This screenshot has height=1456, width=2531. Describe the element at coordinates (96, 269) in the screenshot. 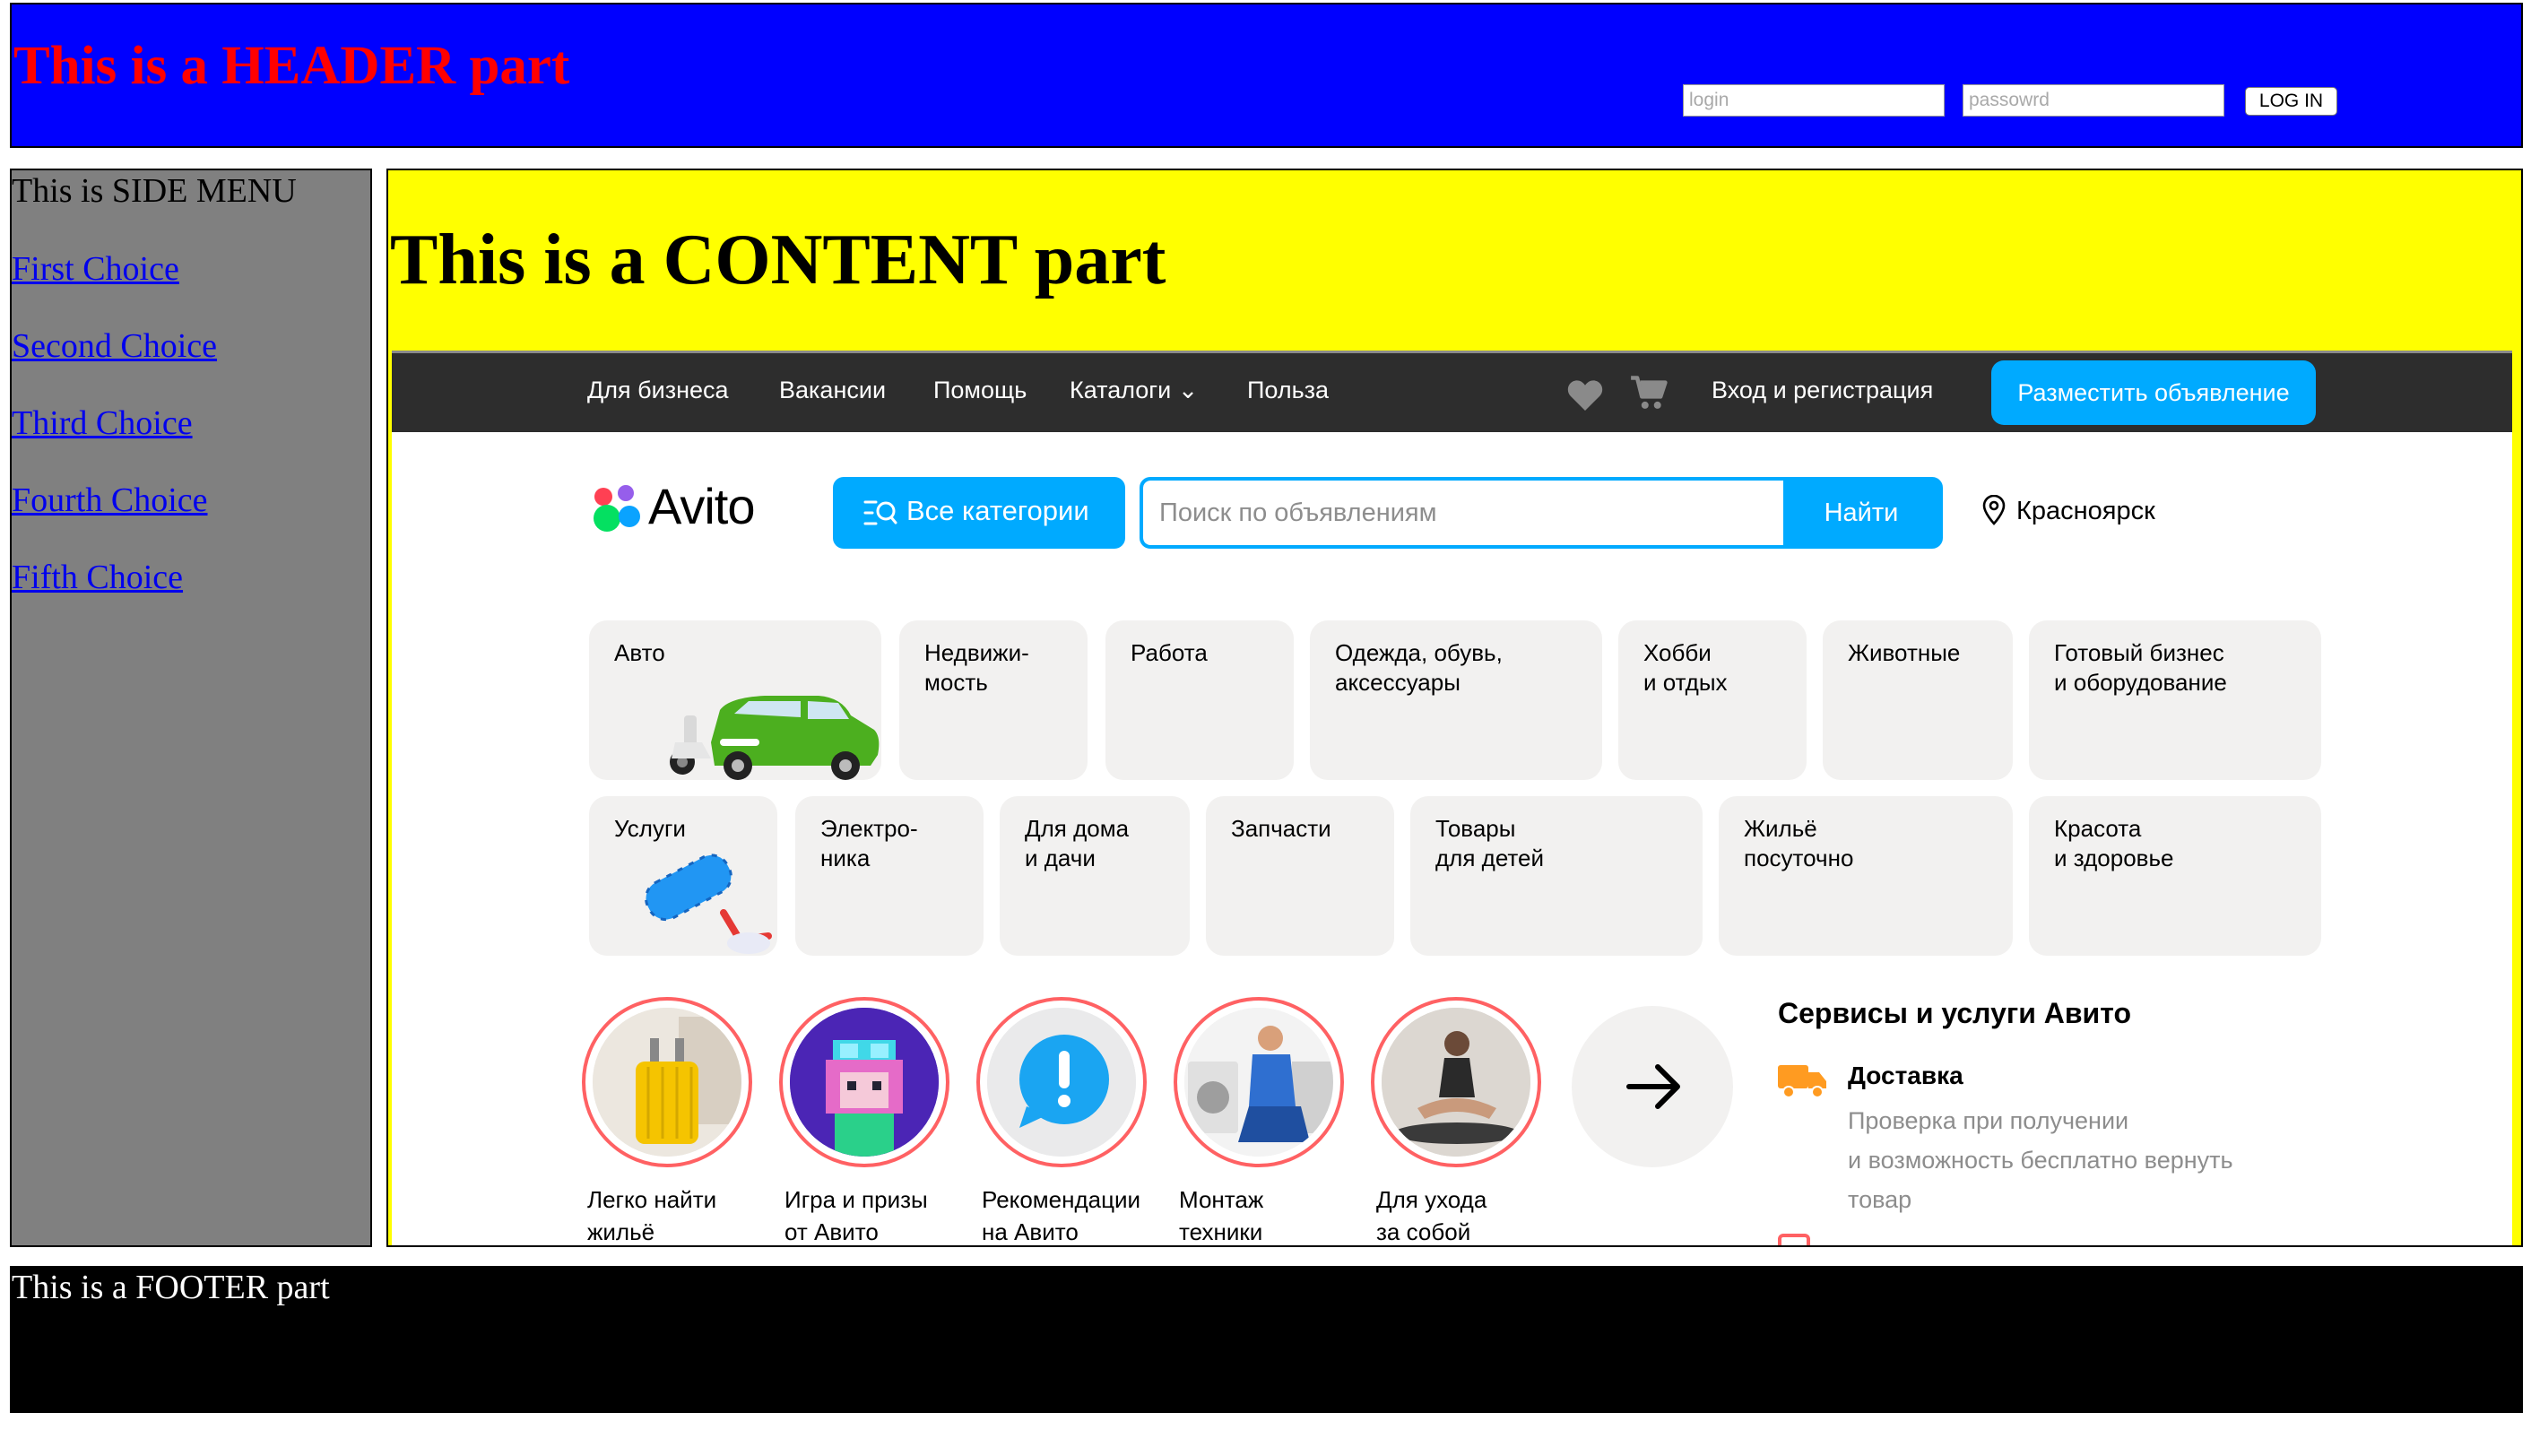

I see `side-link-first: First Choice` at that location.